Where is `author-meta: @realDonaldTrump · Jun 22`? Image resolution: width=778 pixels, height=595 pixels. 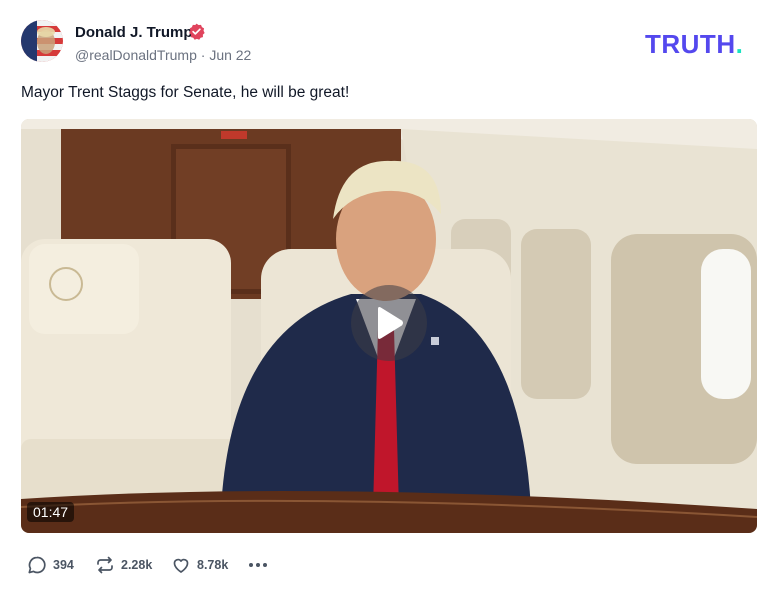 author-meta: @realDonaldTrump · Jun 22 is located at coordinates (163, 55).